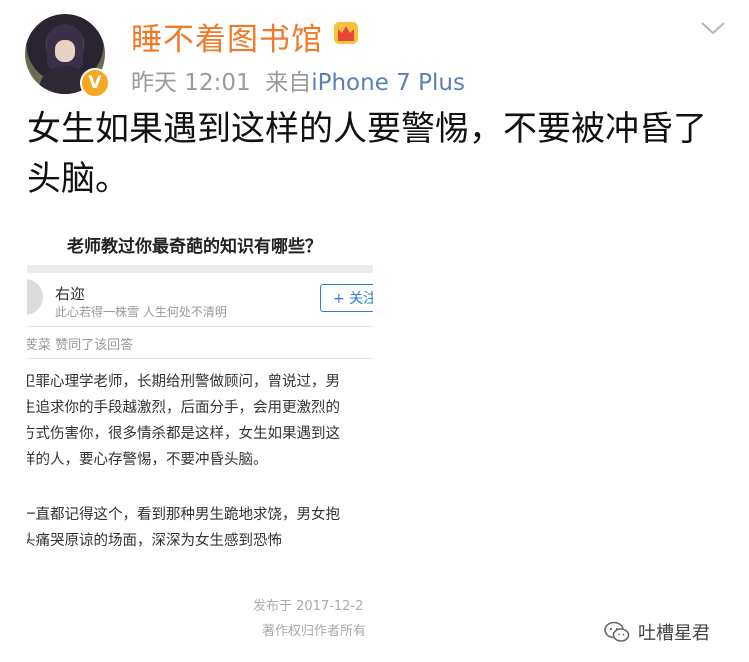  I want to click on chevron-down-icon, so click(713, 28).